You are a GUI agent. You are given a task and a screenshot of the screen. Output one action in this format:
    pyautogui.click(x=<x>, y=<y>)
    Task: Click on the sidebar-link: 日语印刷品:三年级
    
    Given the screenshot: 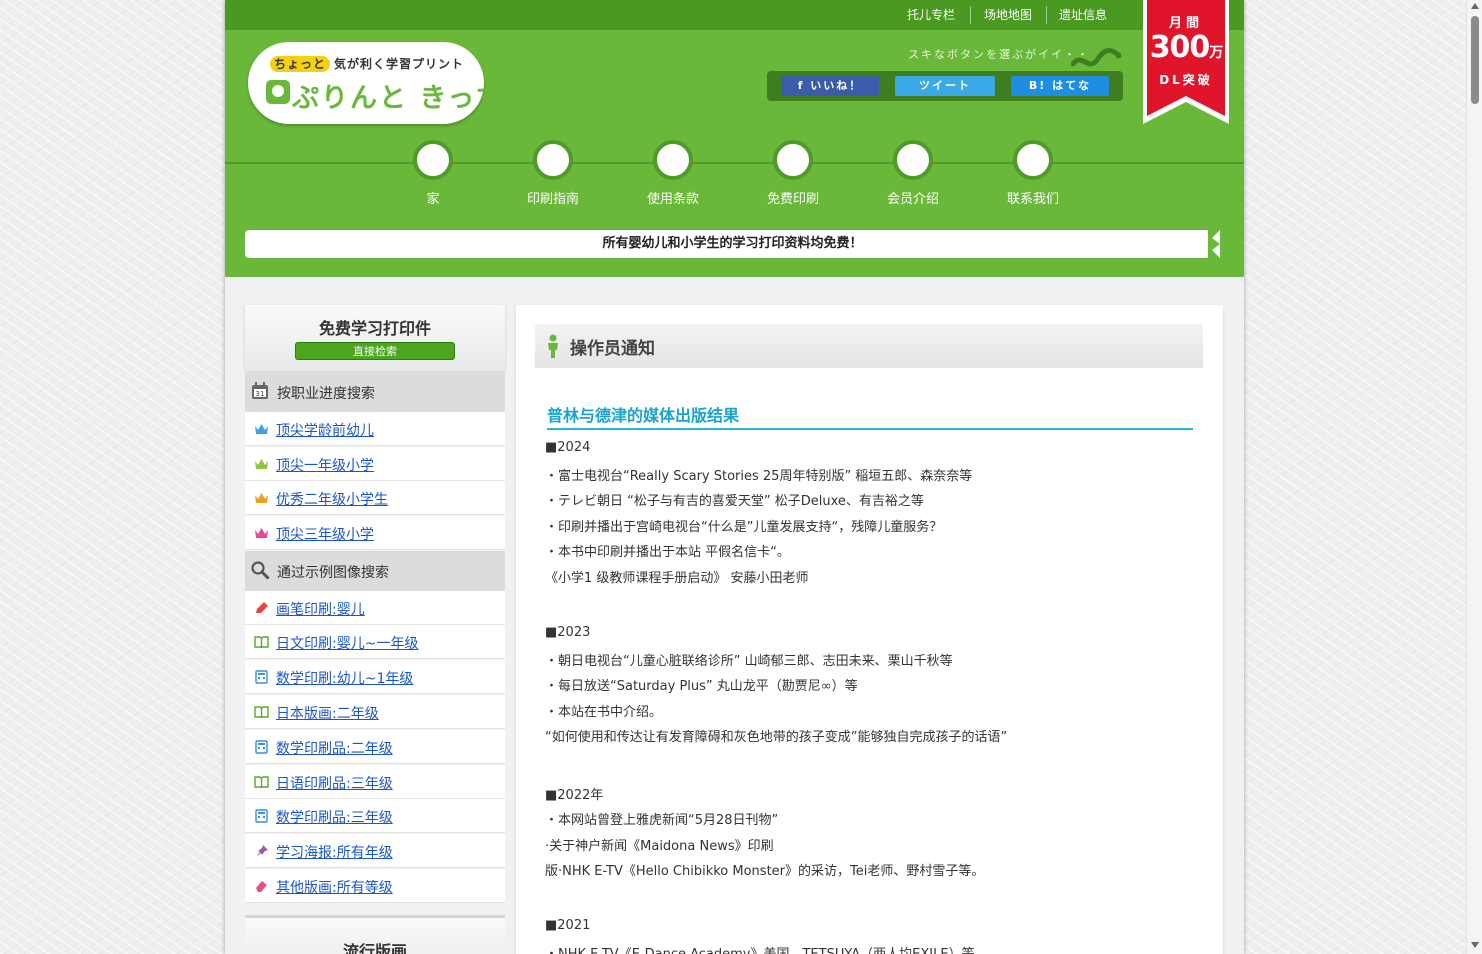 What is the action you would take?
    pyautogui.click(x=334, y=783)
    